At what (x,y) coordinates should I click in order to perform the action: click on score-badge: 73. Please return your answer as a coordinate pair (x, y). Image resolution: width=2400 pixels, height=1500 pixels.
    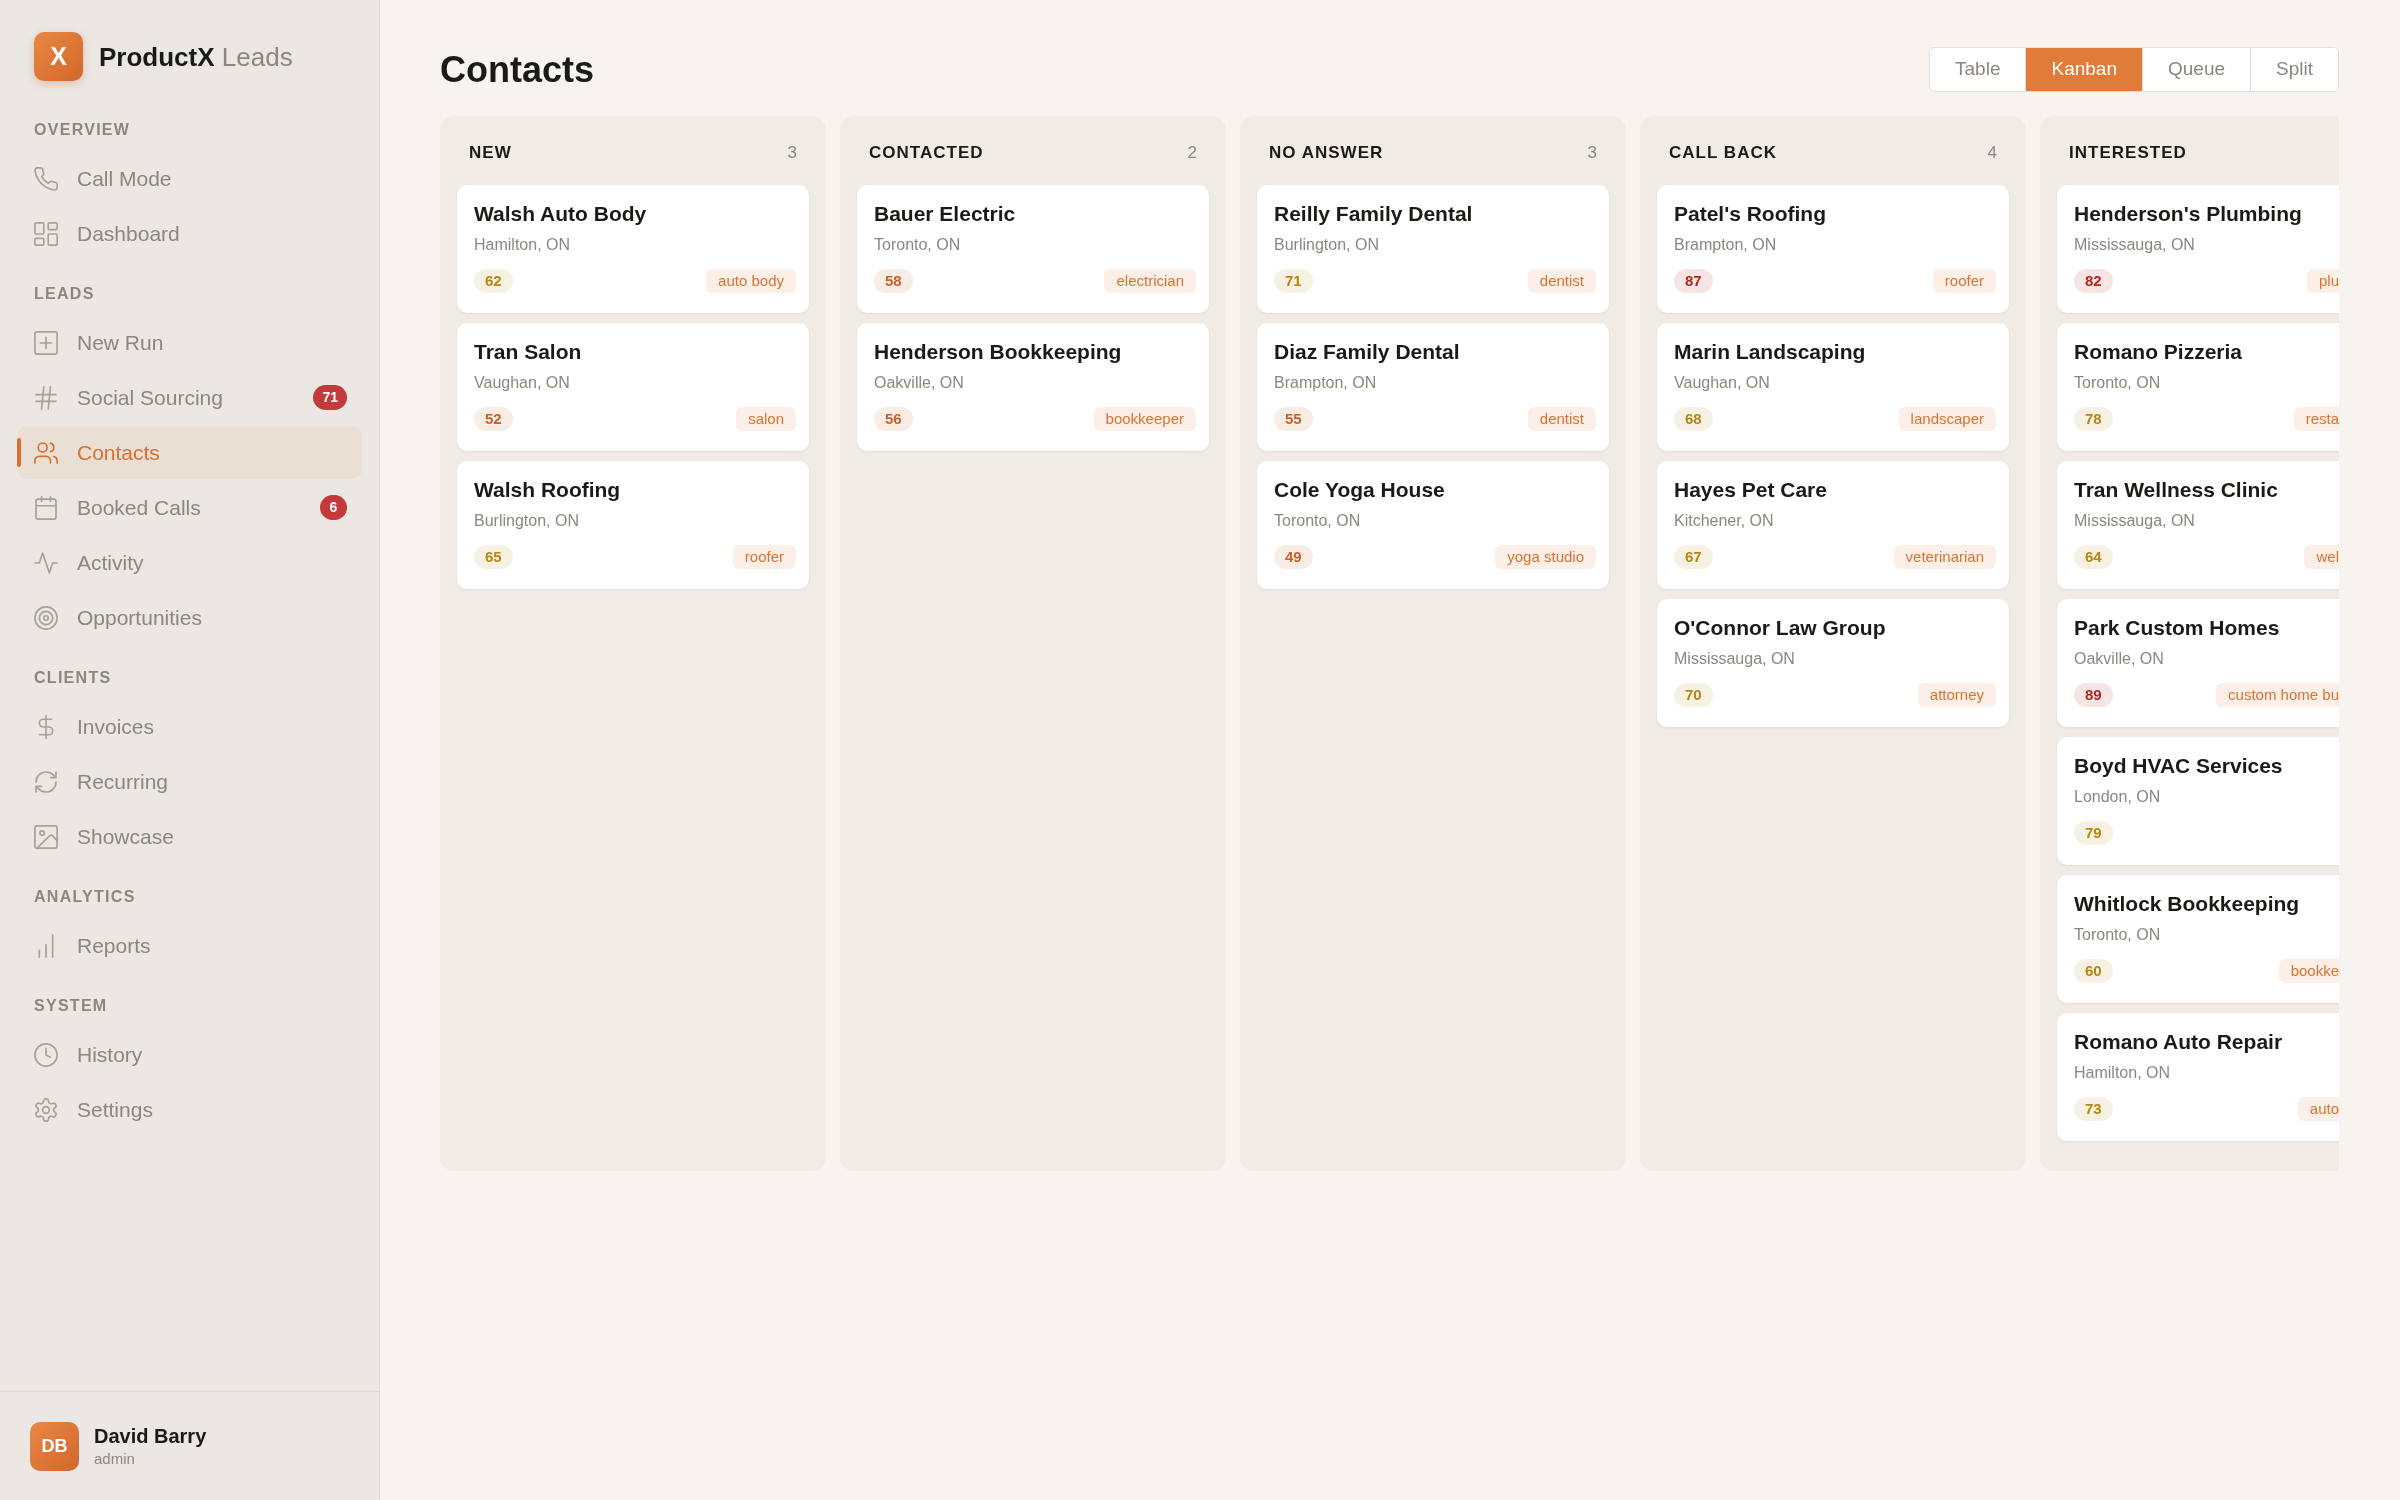
    Looking at the image, I should click on (2093, 1109).